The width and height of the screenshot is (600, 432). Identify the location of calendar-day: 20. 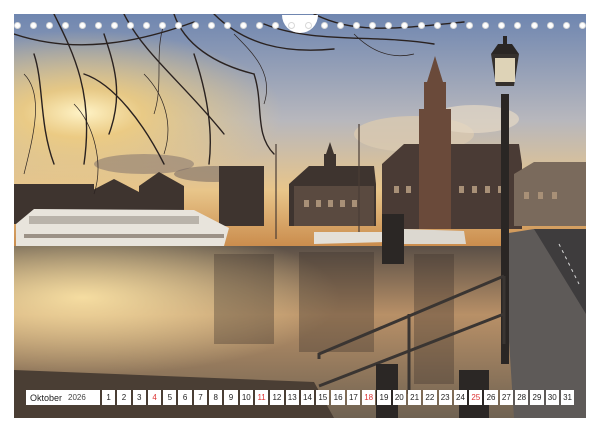
(399, 397).